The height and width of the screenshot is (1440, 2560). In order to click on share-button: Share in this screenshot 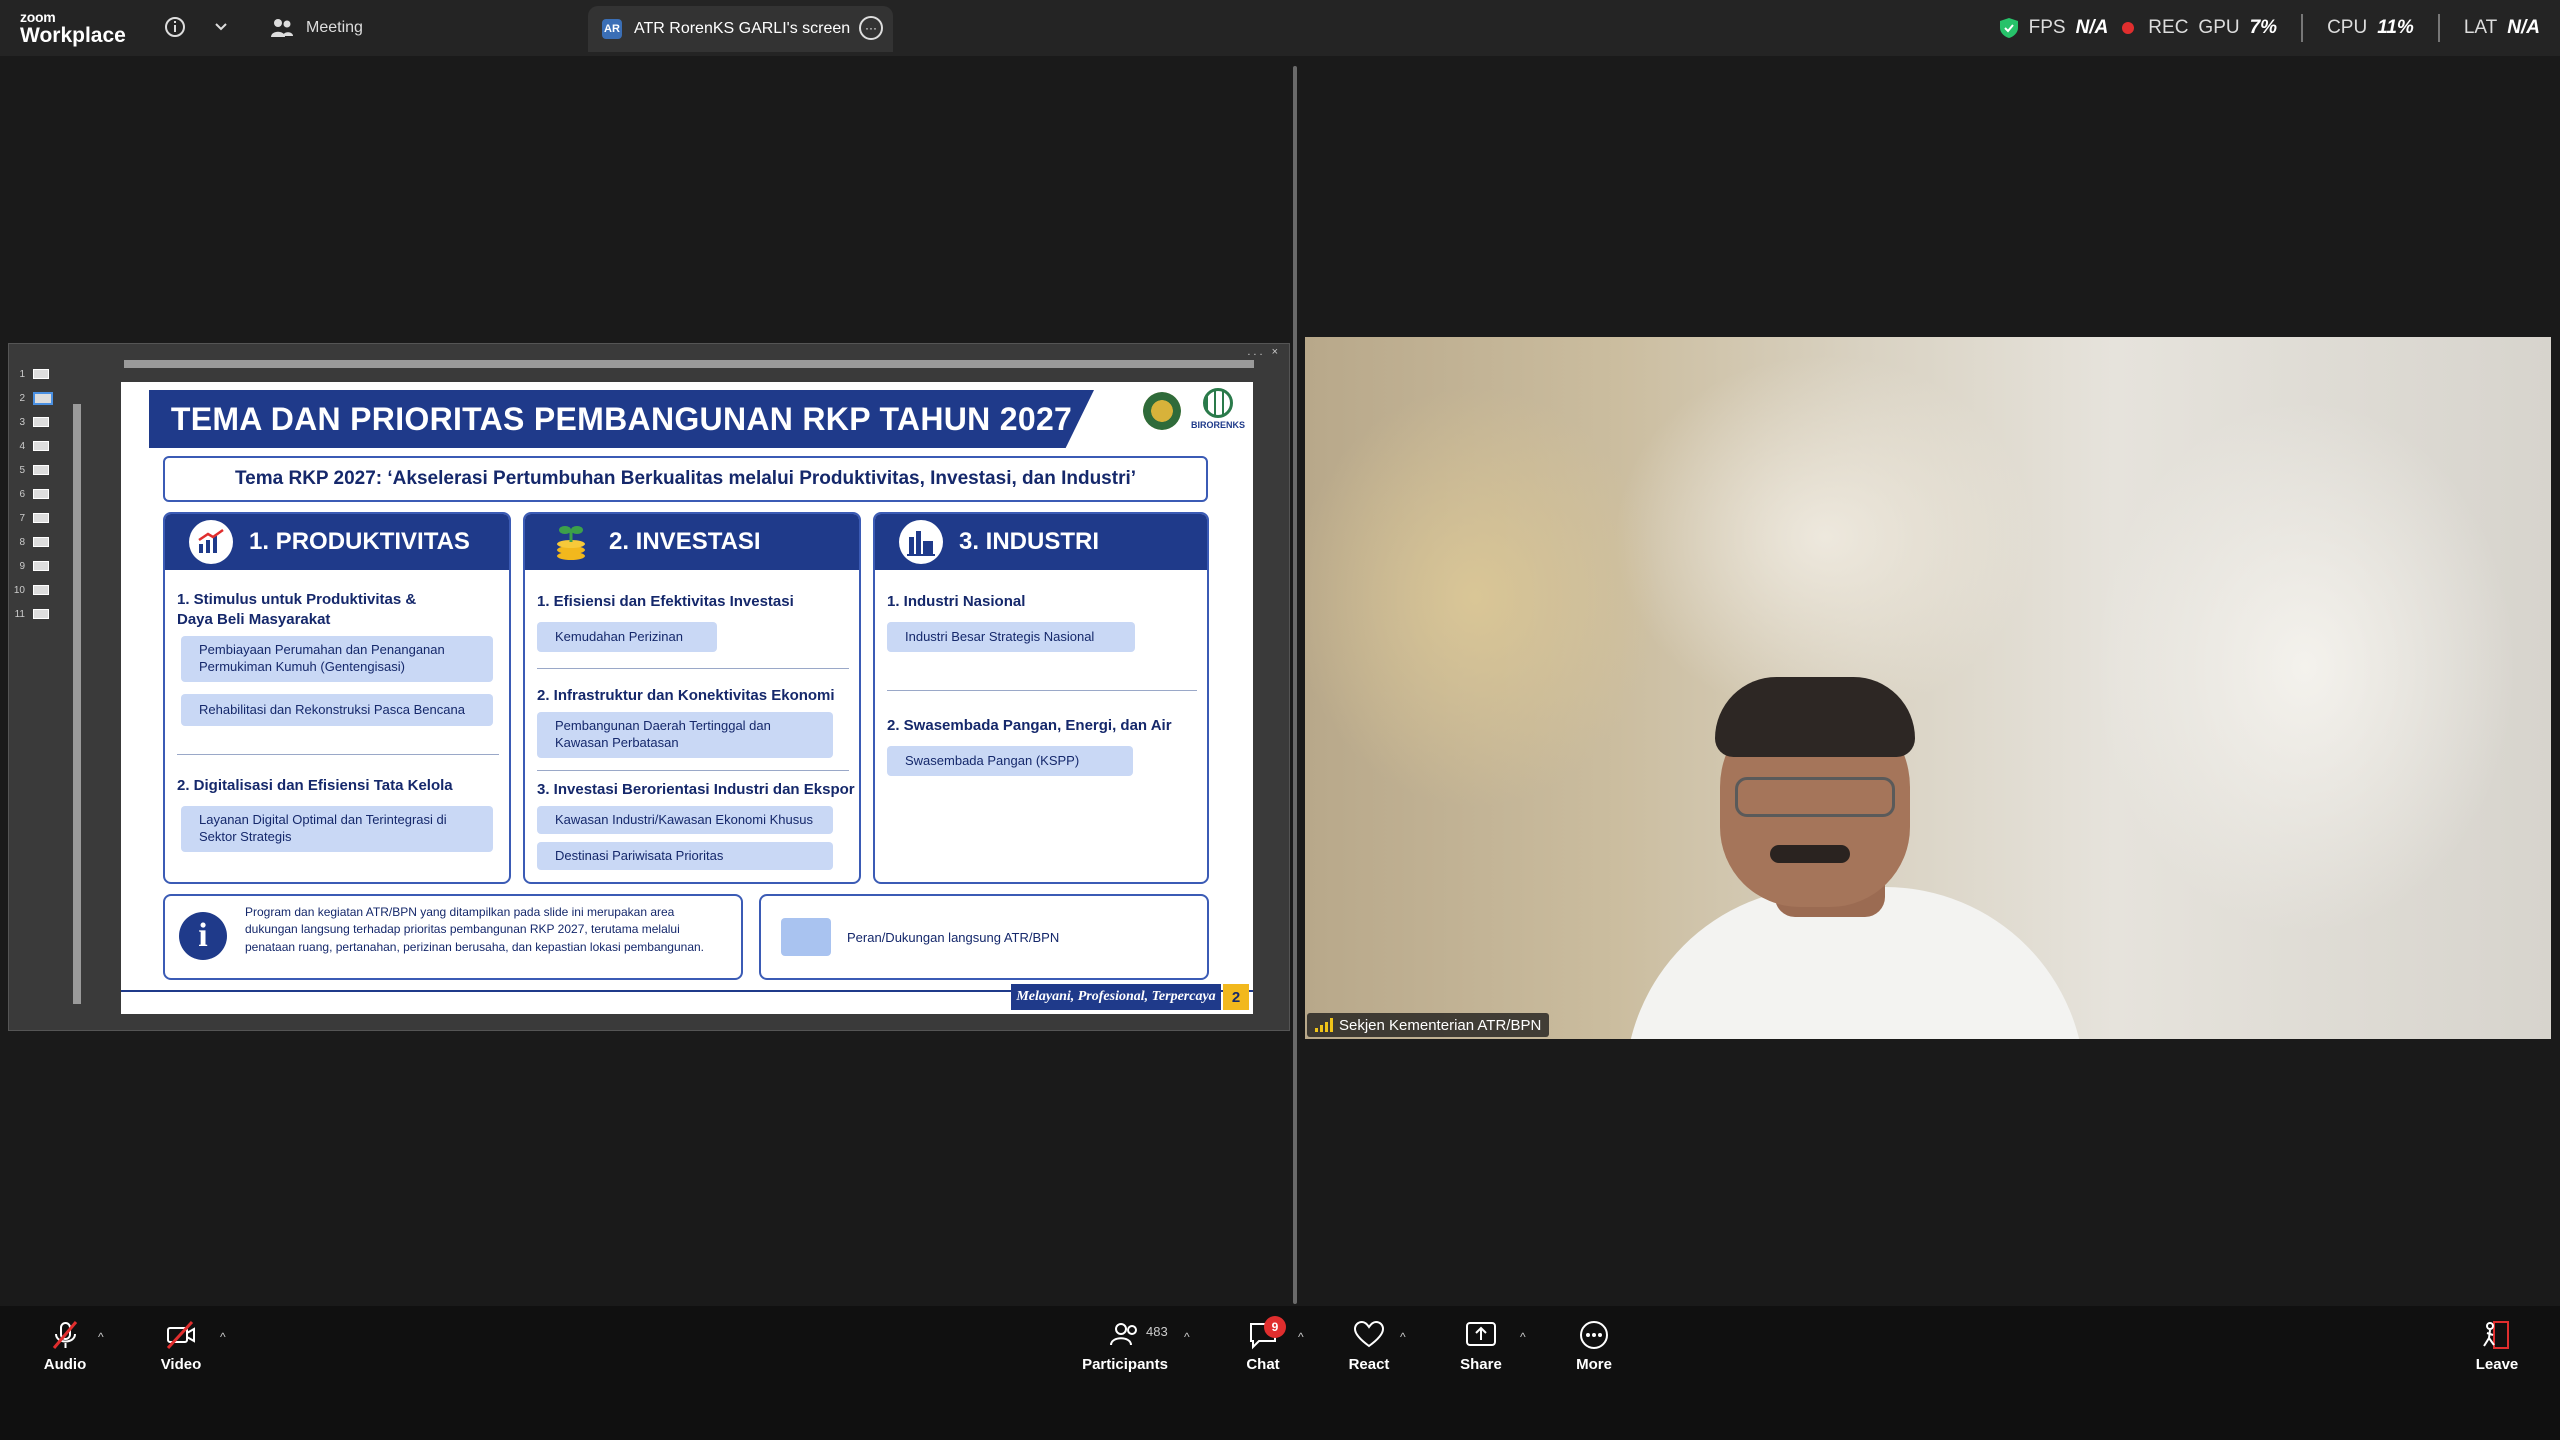, I will do `click(1481, 1345)`.